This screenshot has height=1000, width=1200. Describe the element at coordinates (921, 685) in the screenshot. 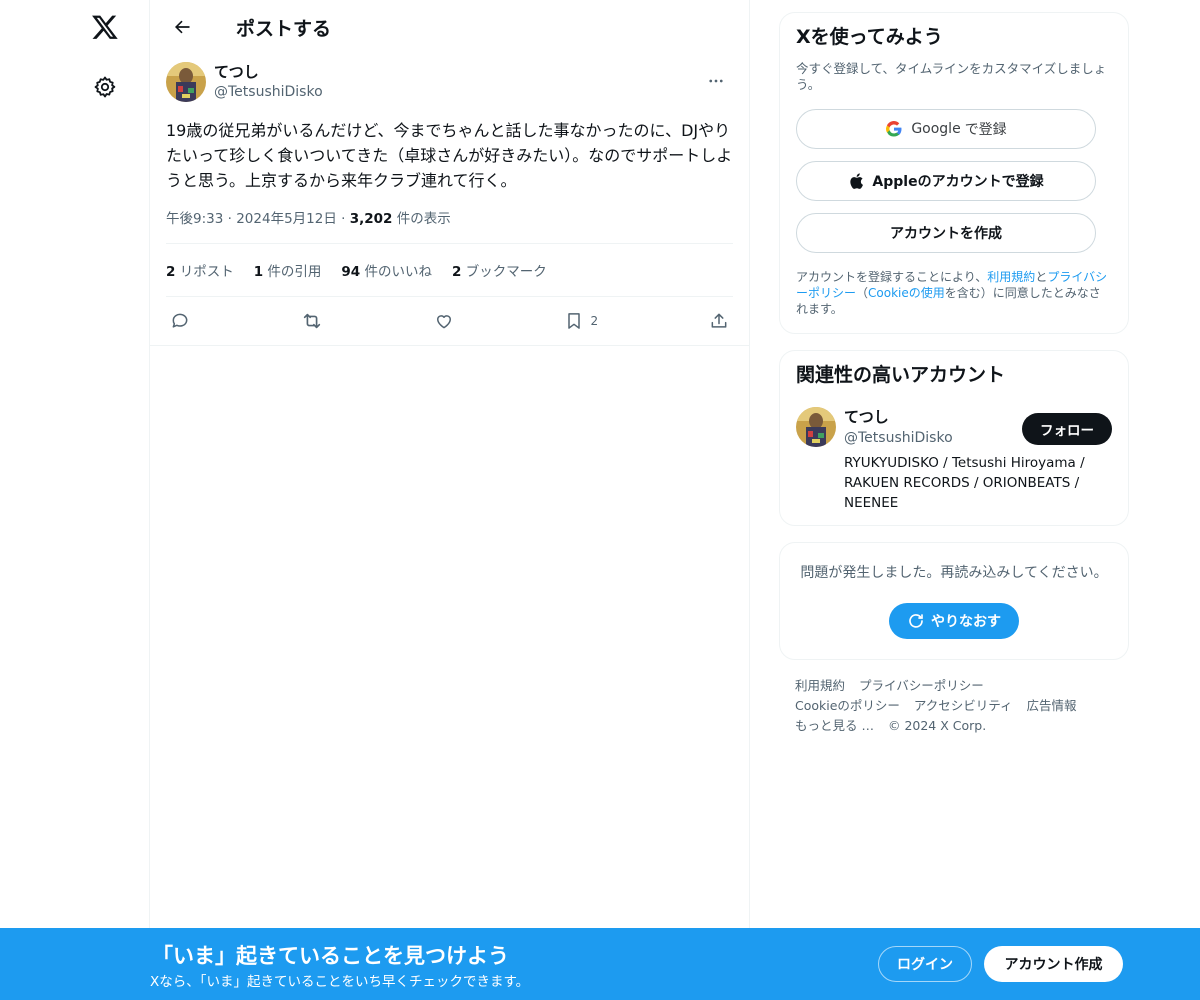

I see `footer-link-privacy: プライバシーポリシー` at that location.